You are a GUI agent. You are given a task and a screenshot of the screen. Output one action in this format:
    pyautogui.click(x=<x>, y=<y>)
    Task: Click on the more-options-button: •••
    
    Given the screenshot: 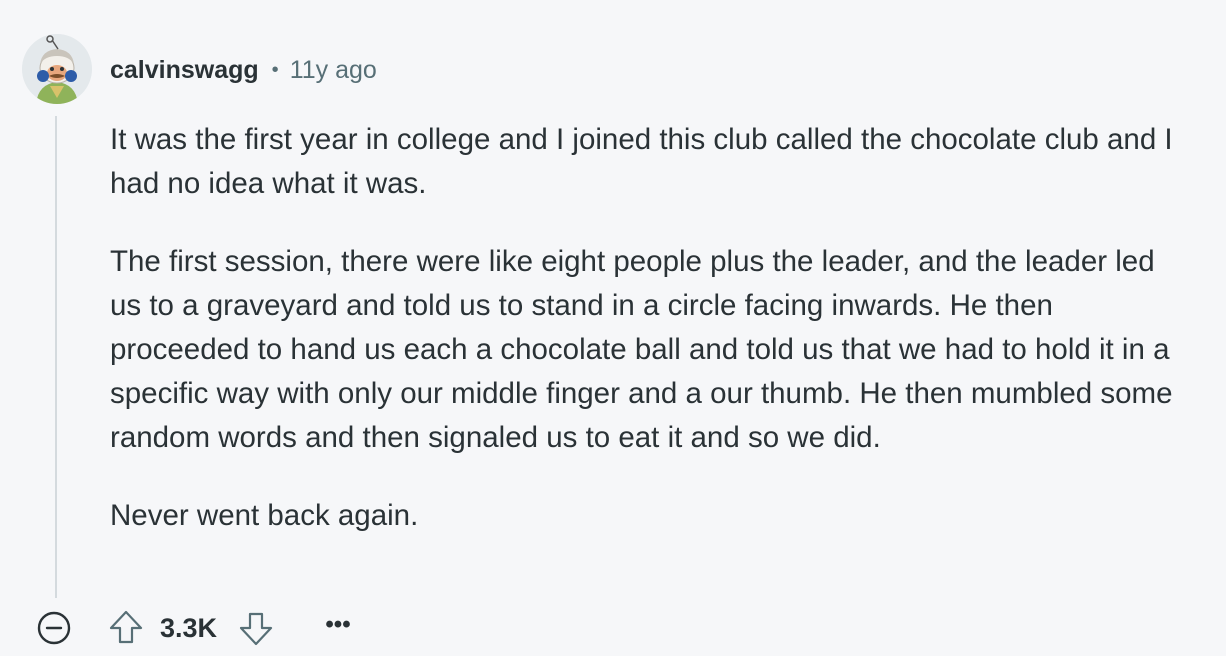 What is the action you would take?
    pyautogui.click(x=338, y=627)
    